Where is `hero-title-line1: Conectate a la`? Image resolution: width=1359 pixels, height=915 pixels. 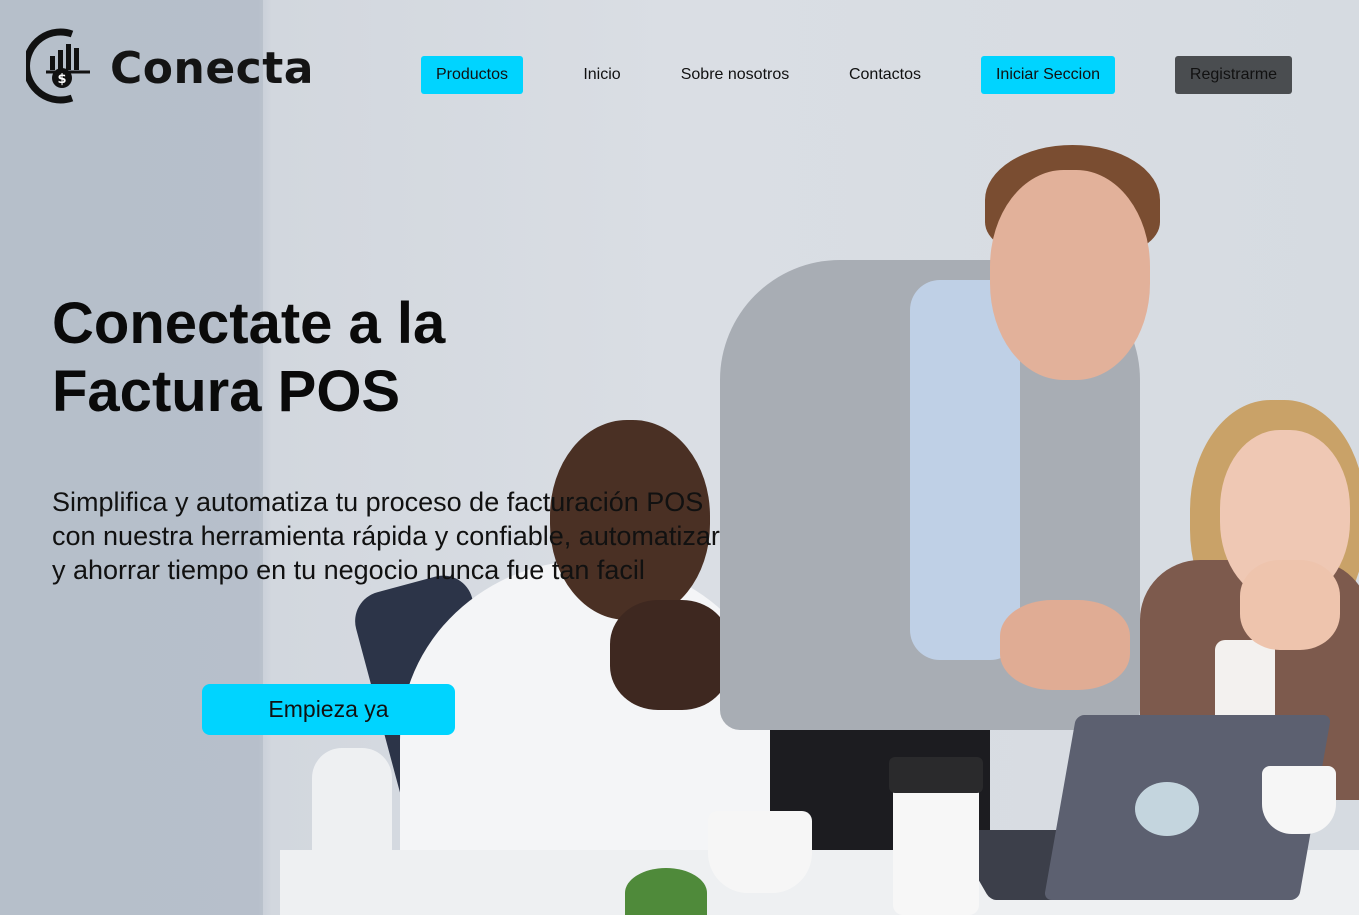
hero-title-line1: Conectate a la is located at coordinates (249, 323).